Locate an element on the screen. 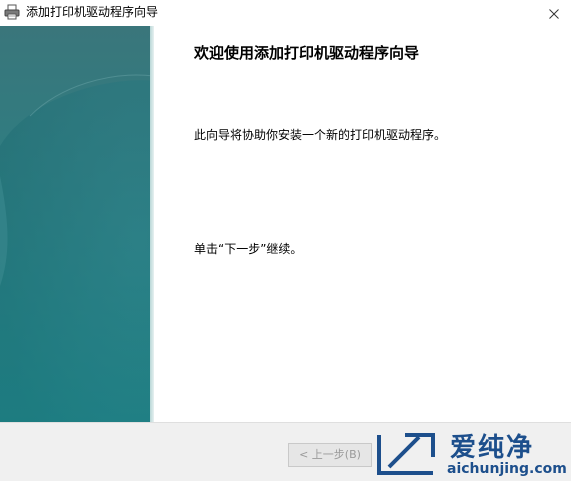  continue-hint: 单击“下一步”继续。 is located at coordinates (248, 249).